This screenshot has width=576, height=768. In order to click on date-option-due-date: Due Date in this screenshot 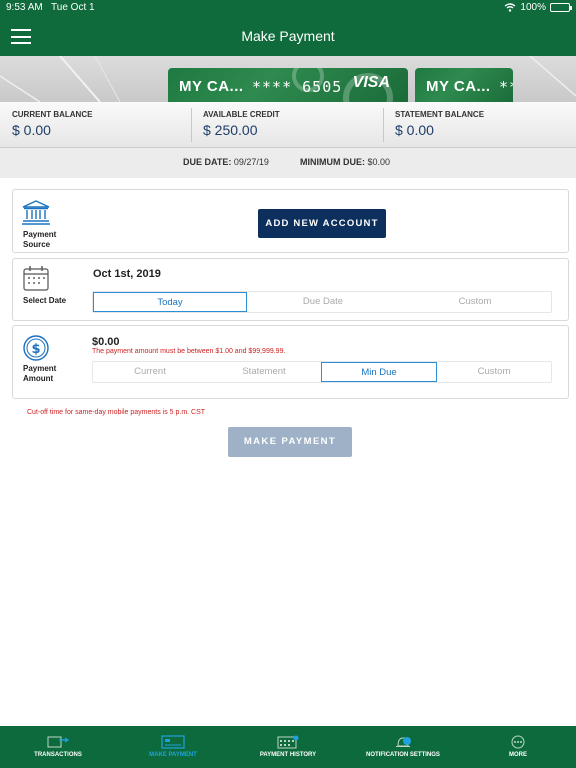, I will do `click(323, 302)`.